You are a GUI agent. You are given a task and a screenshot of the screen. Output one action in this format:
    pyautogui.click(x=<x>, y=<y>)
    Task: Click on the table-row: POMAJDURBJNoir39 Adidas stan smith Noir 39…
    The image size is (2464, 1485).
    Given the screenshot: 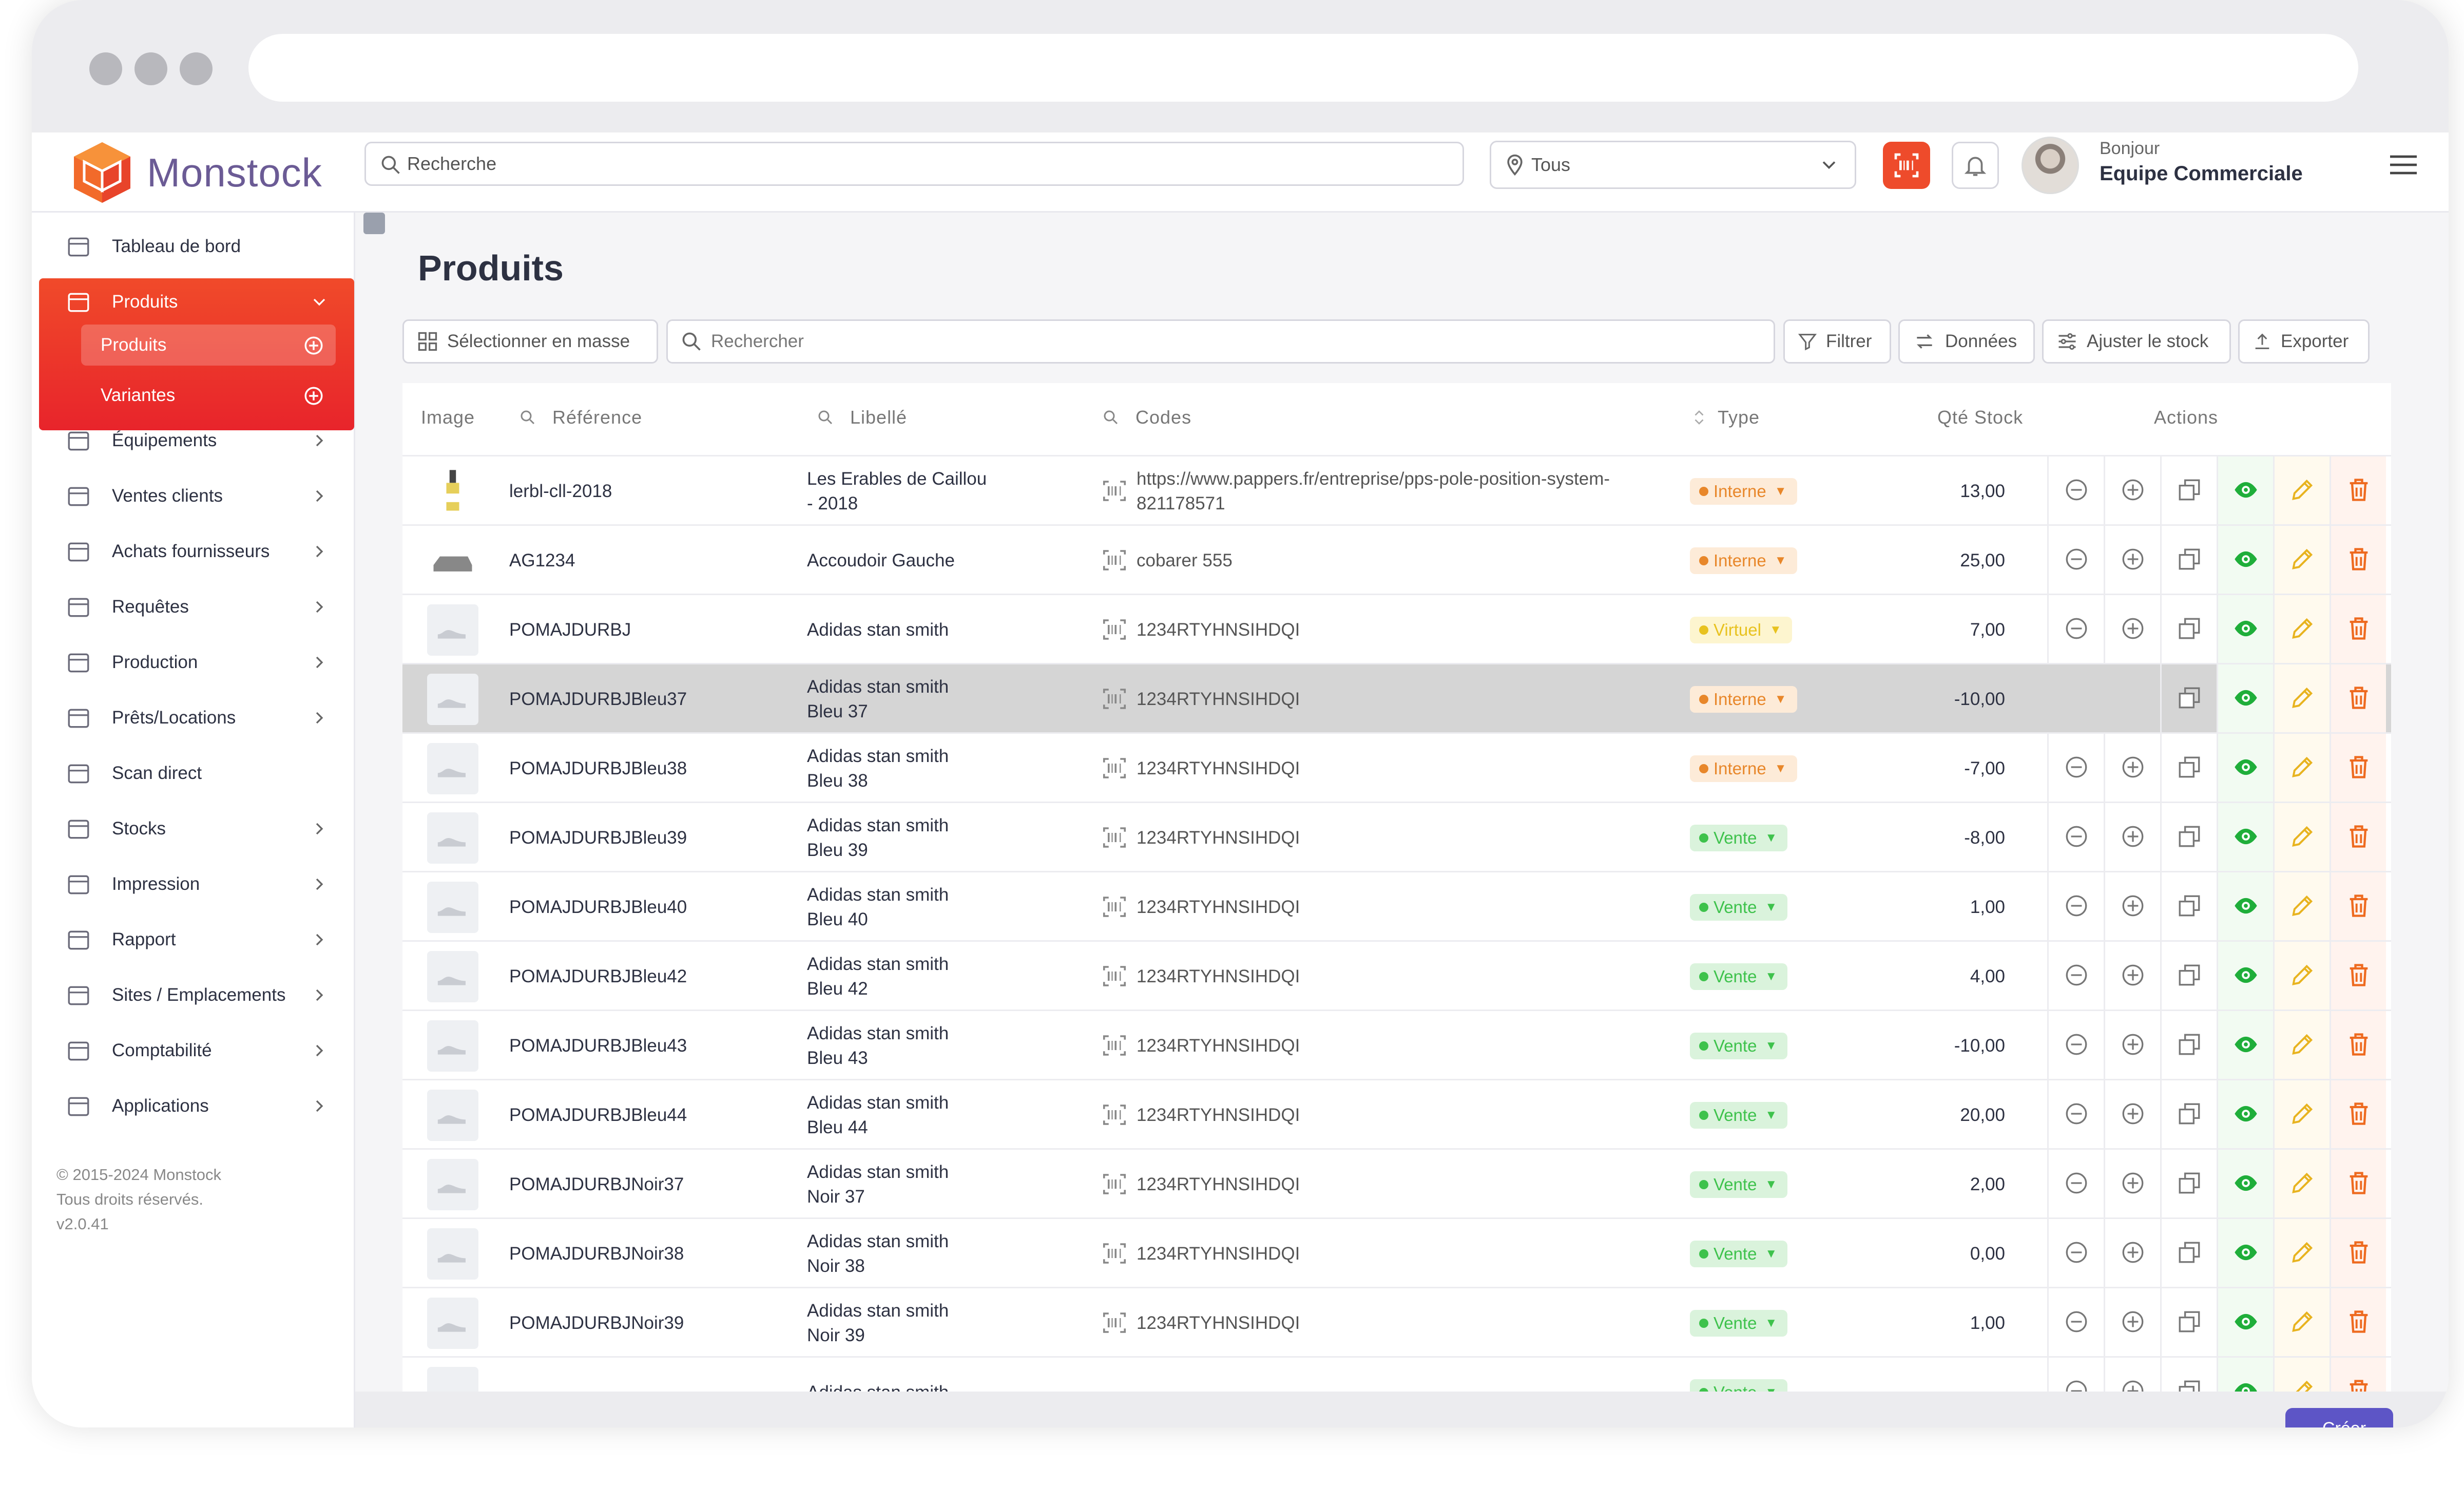 What is the action you would take?
    pyautogui.click(x=1396, y=1322)
    